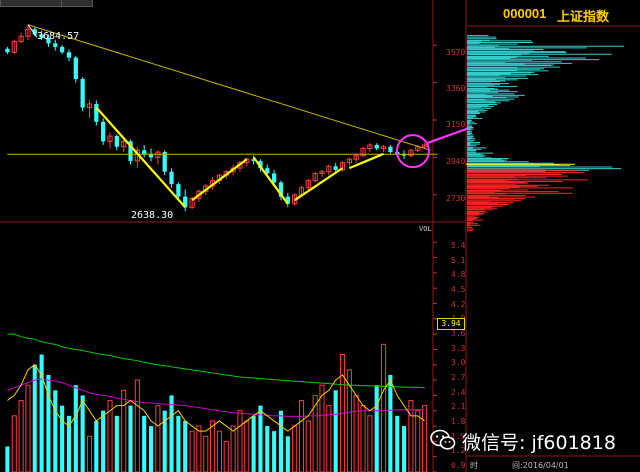  What do you see at coordinates (449, 135) in the screenshot?
I see `highlight-arrow` at bounding box center [449, 135].